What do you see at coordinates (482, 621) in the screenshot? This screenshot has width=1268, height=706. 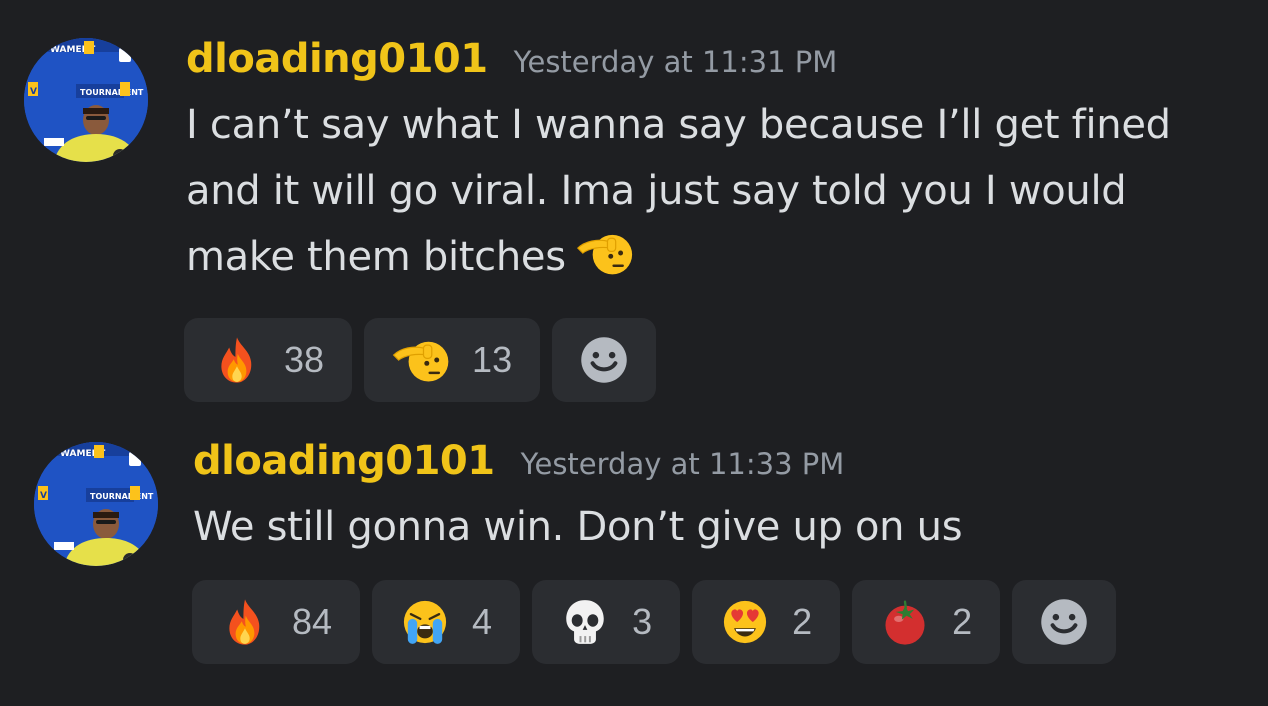 I see `reaction-count: 4` at bounding box center [482, 621].